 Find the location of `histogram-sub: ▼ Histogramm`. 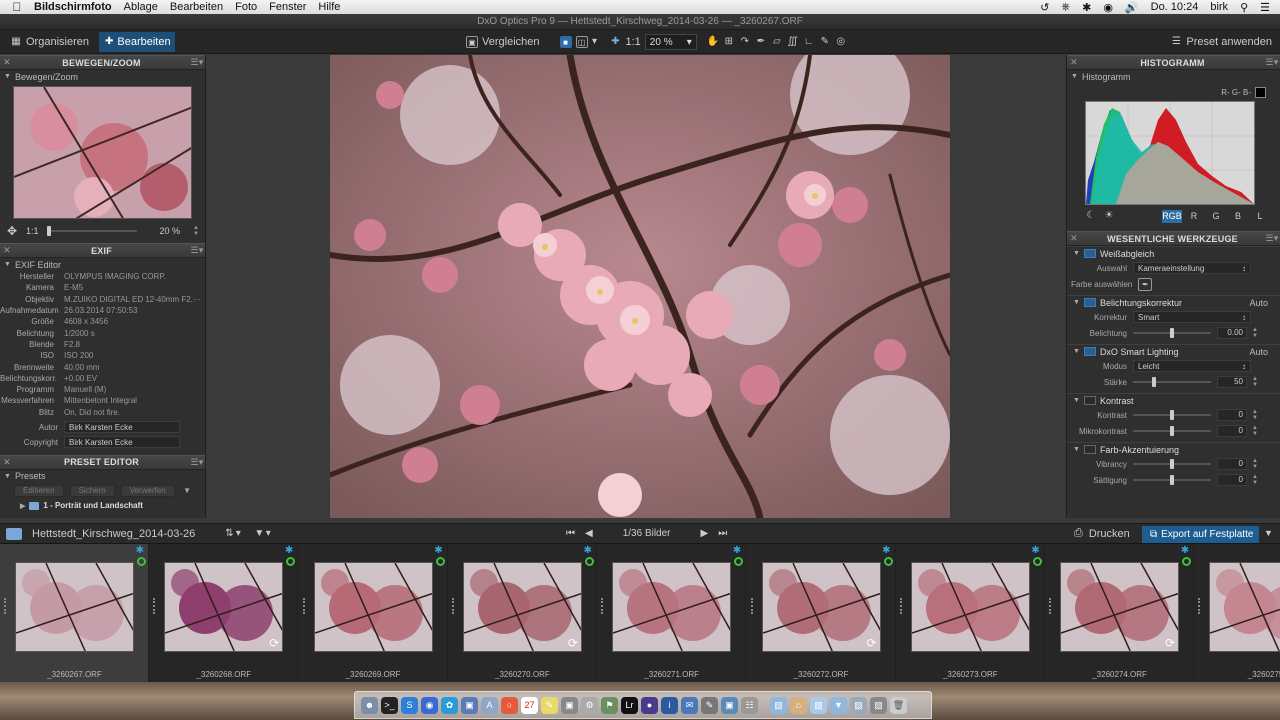

histogram-sub: ▼ Histogramm is located at coordinates (1173, 76).